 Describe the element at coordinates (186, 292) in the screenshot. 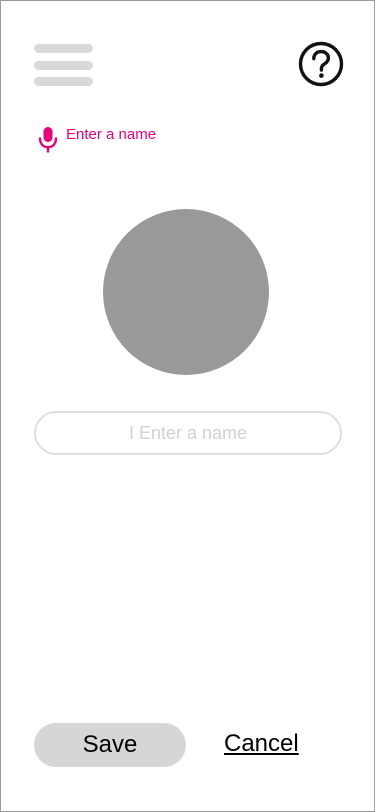

I see `avatar` at that location.